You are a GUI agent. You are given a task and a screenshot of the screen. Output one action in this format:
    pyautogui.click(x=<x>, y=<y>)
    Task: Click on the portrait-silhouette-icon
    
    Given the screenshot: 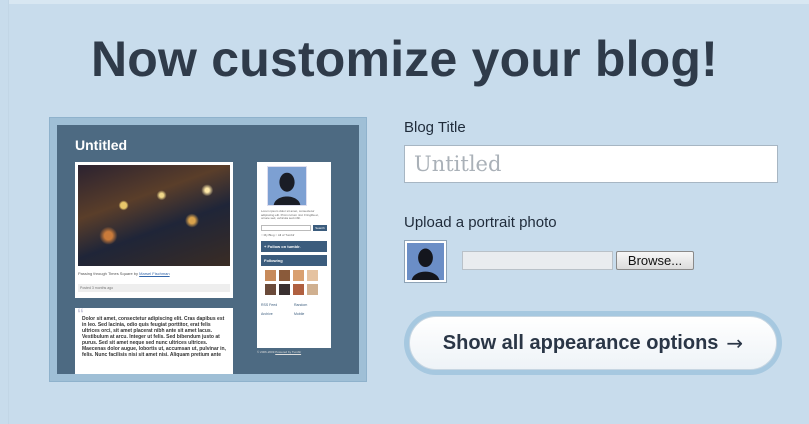 What is the action you would take?
    pyautogui.click(x=425, y=261)
    